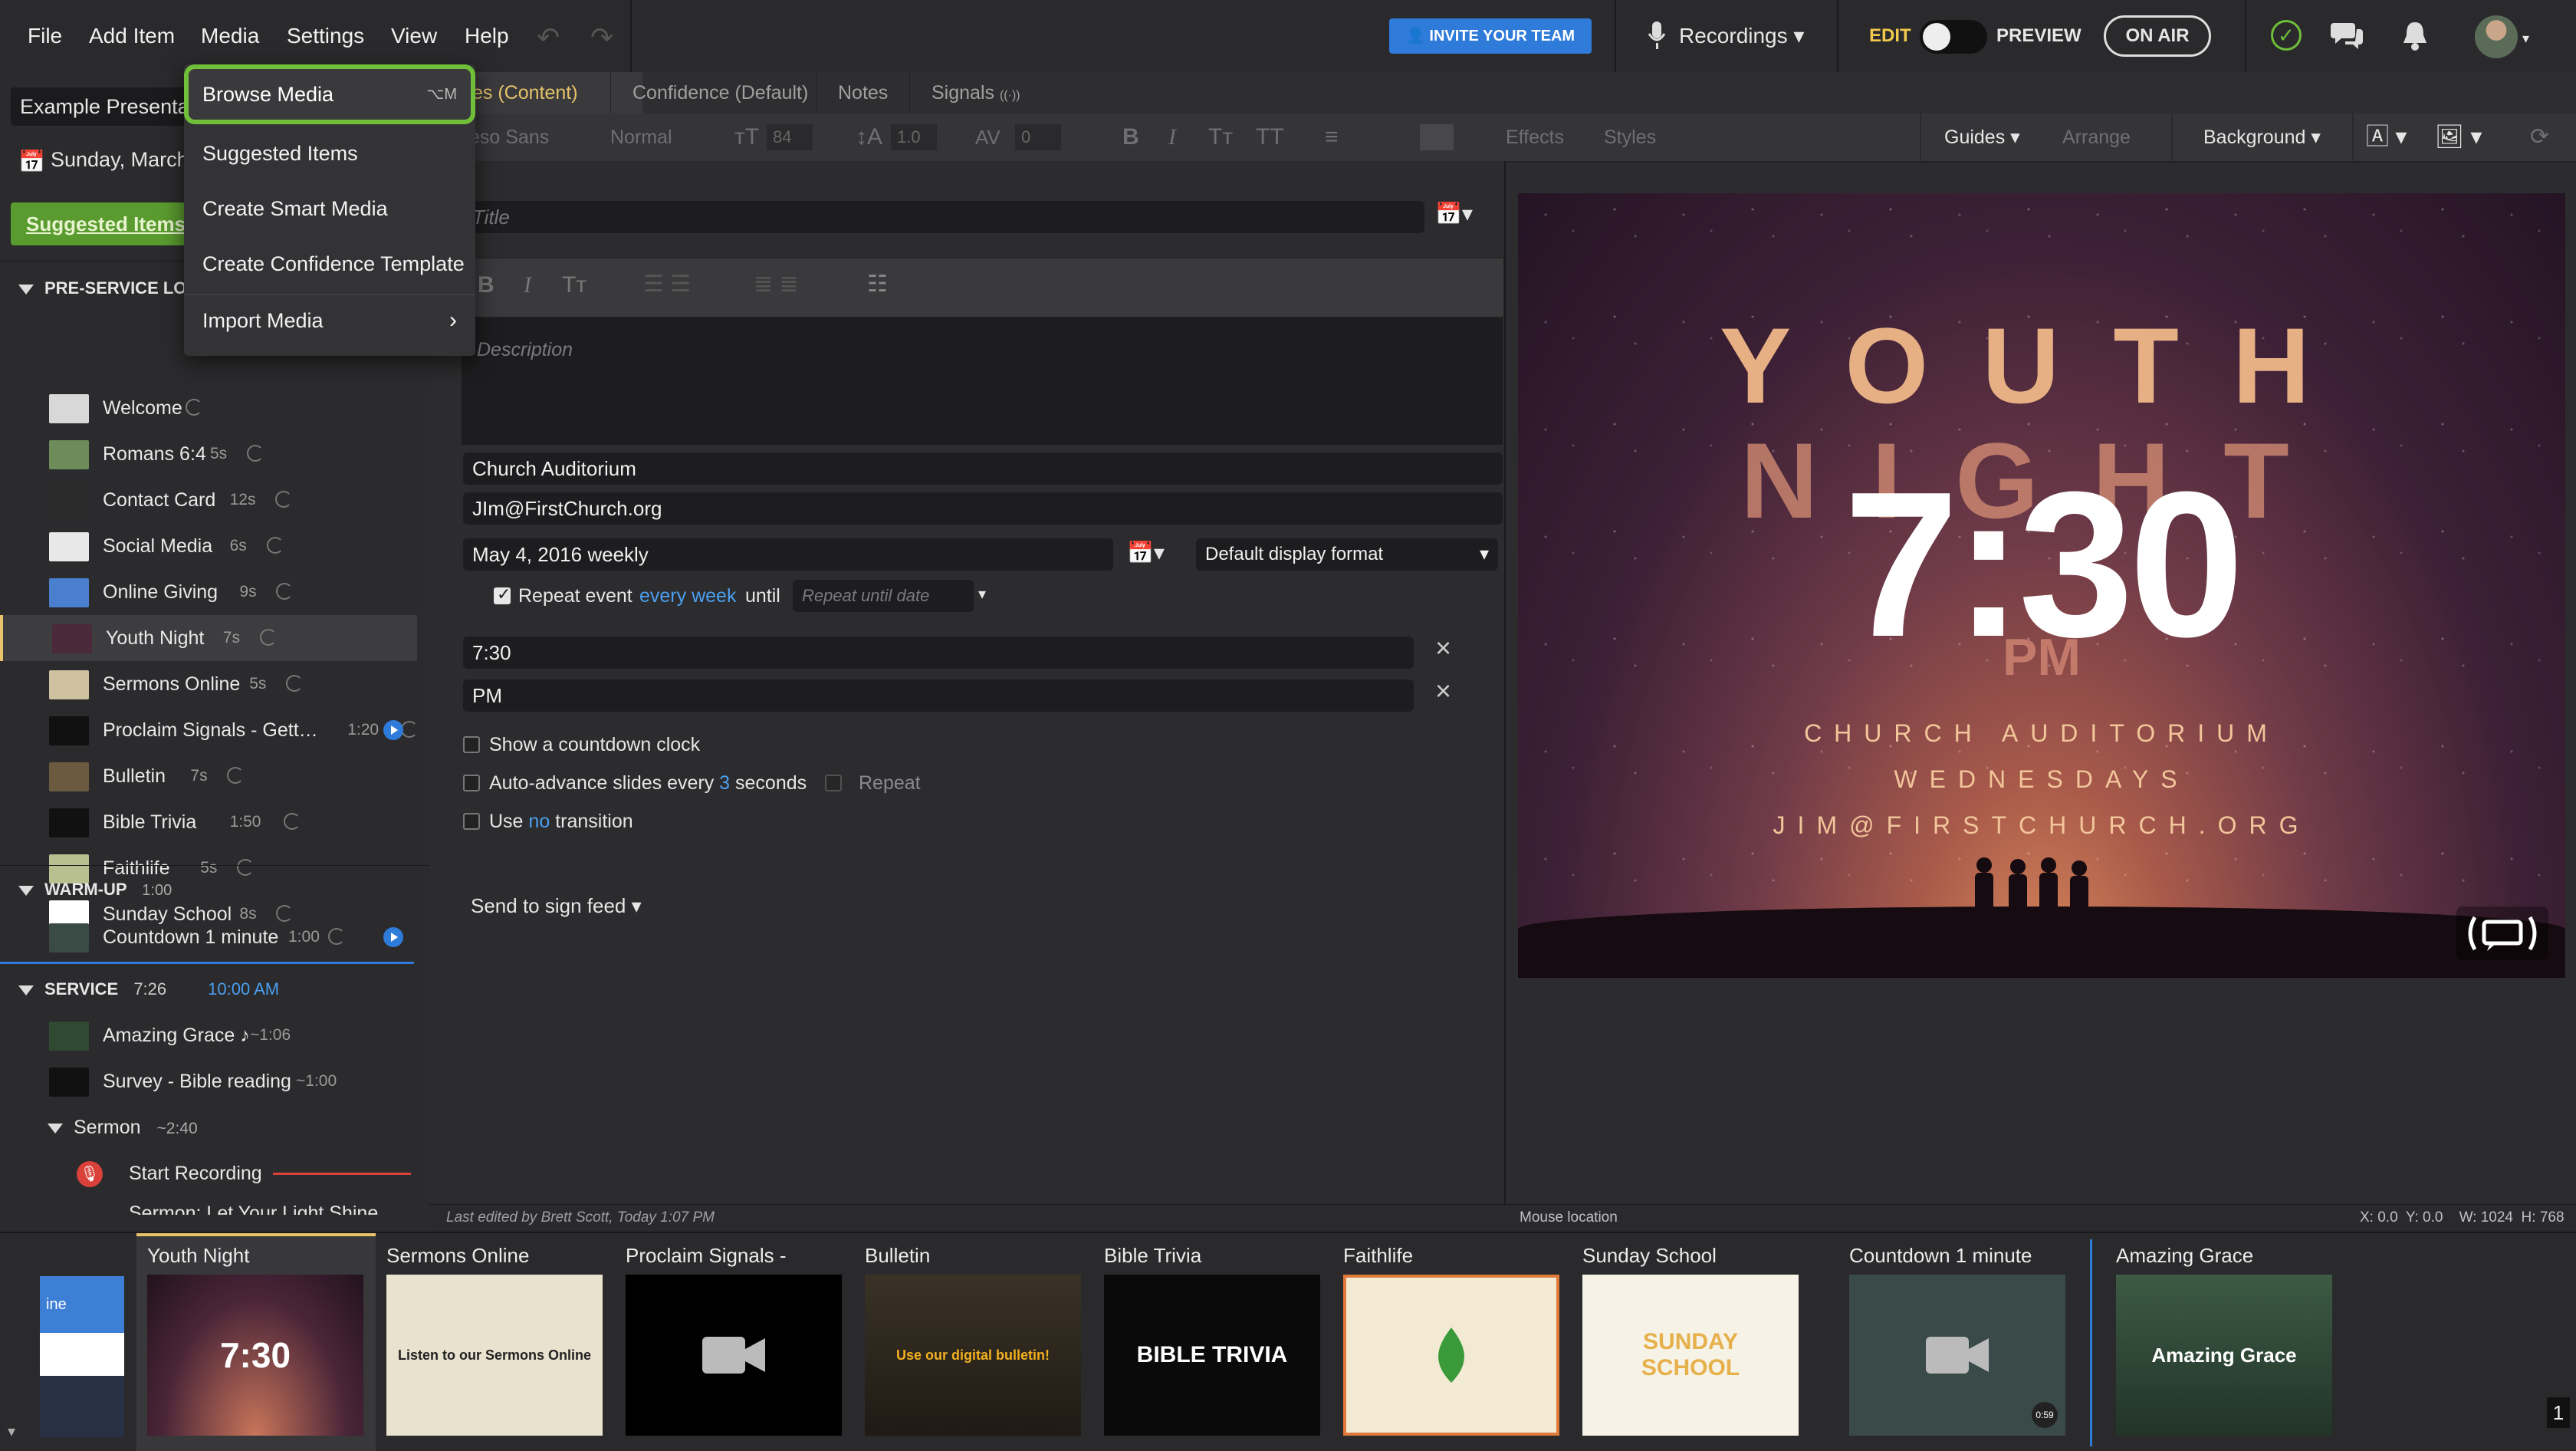 This screenshot has width=2576, height=1451. I want to click on send-sign-feed-dropdown: Send to sign feed ▾, so click(557, 905).